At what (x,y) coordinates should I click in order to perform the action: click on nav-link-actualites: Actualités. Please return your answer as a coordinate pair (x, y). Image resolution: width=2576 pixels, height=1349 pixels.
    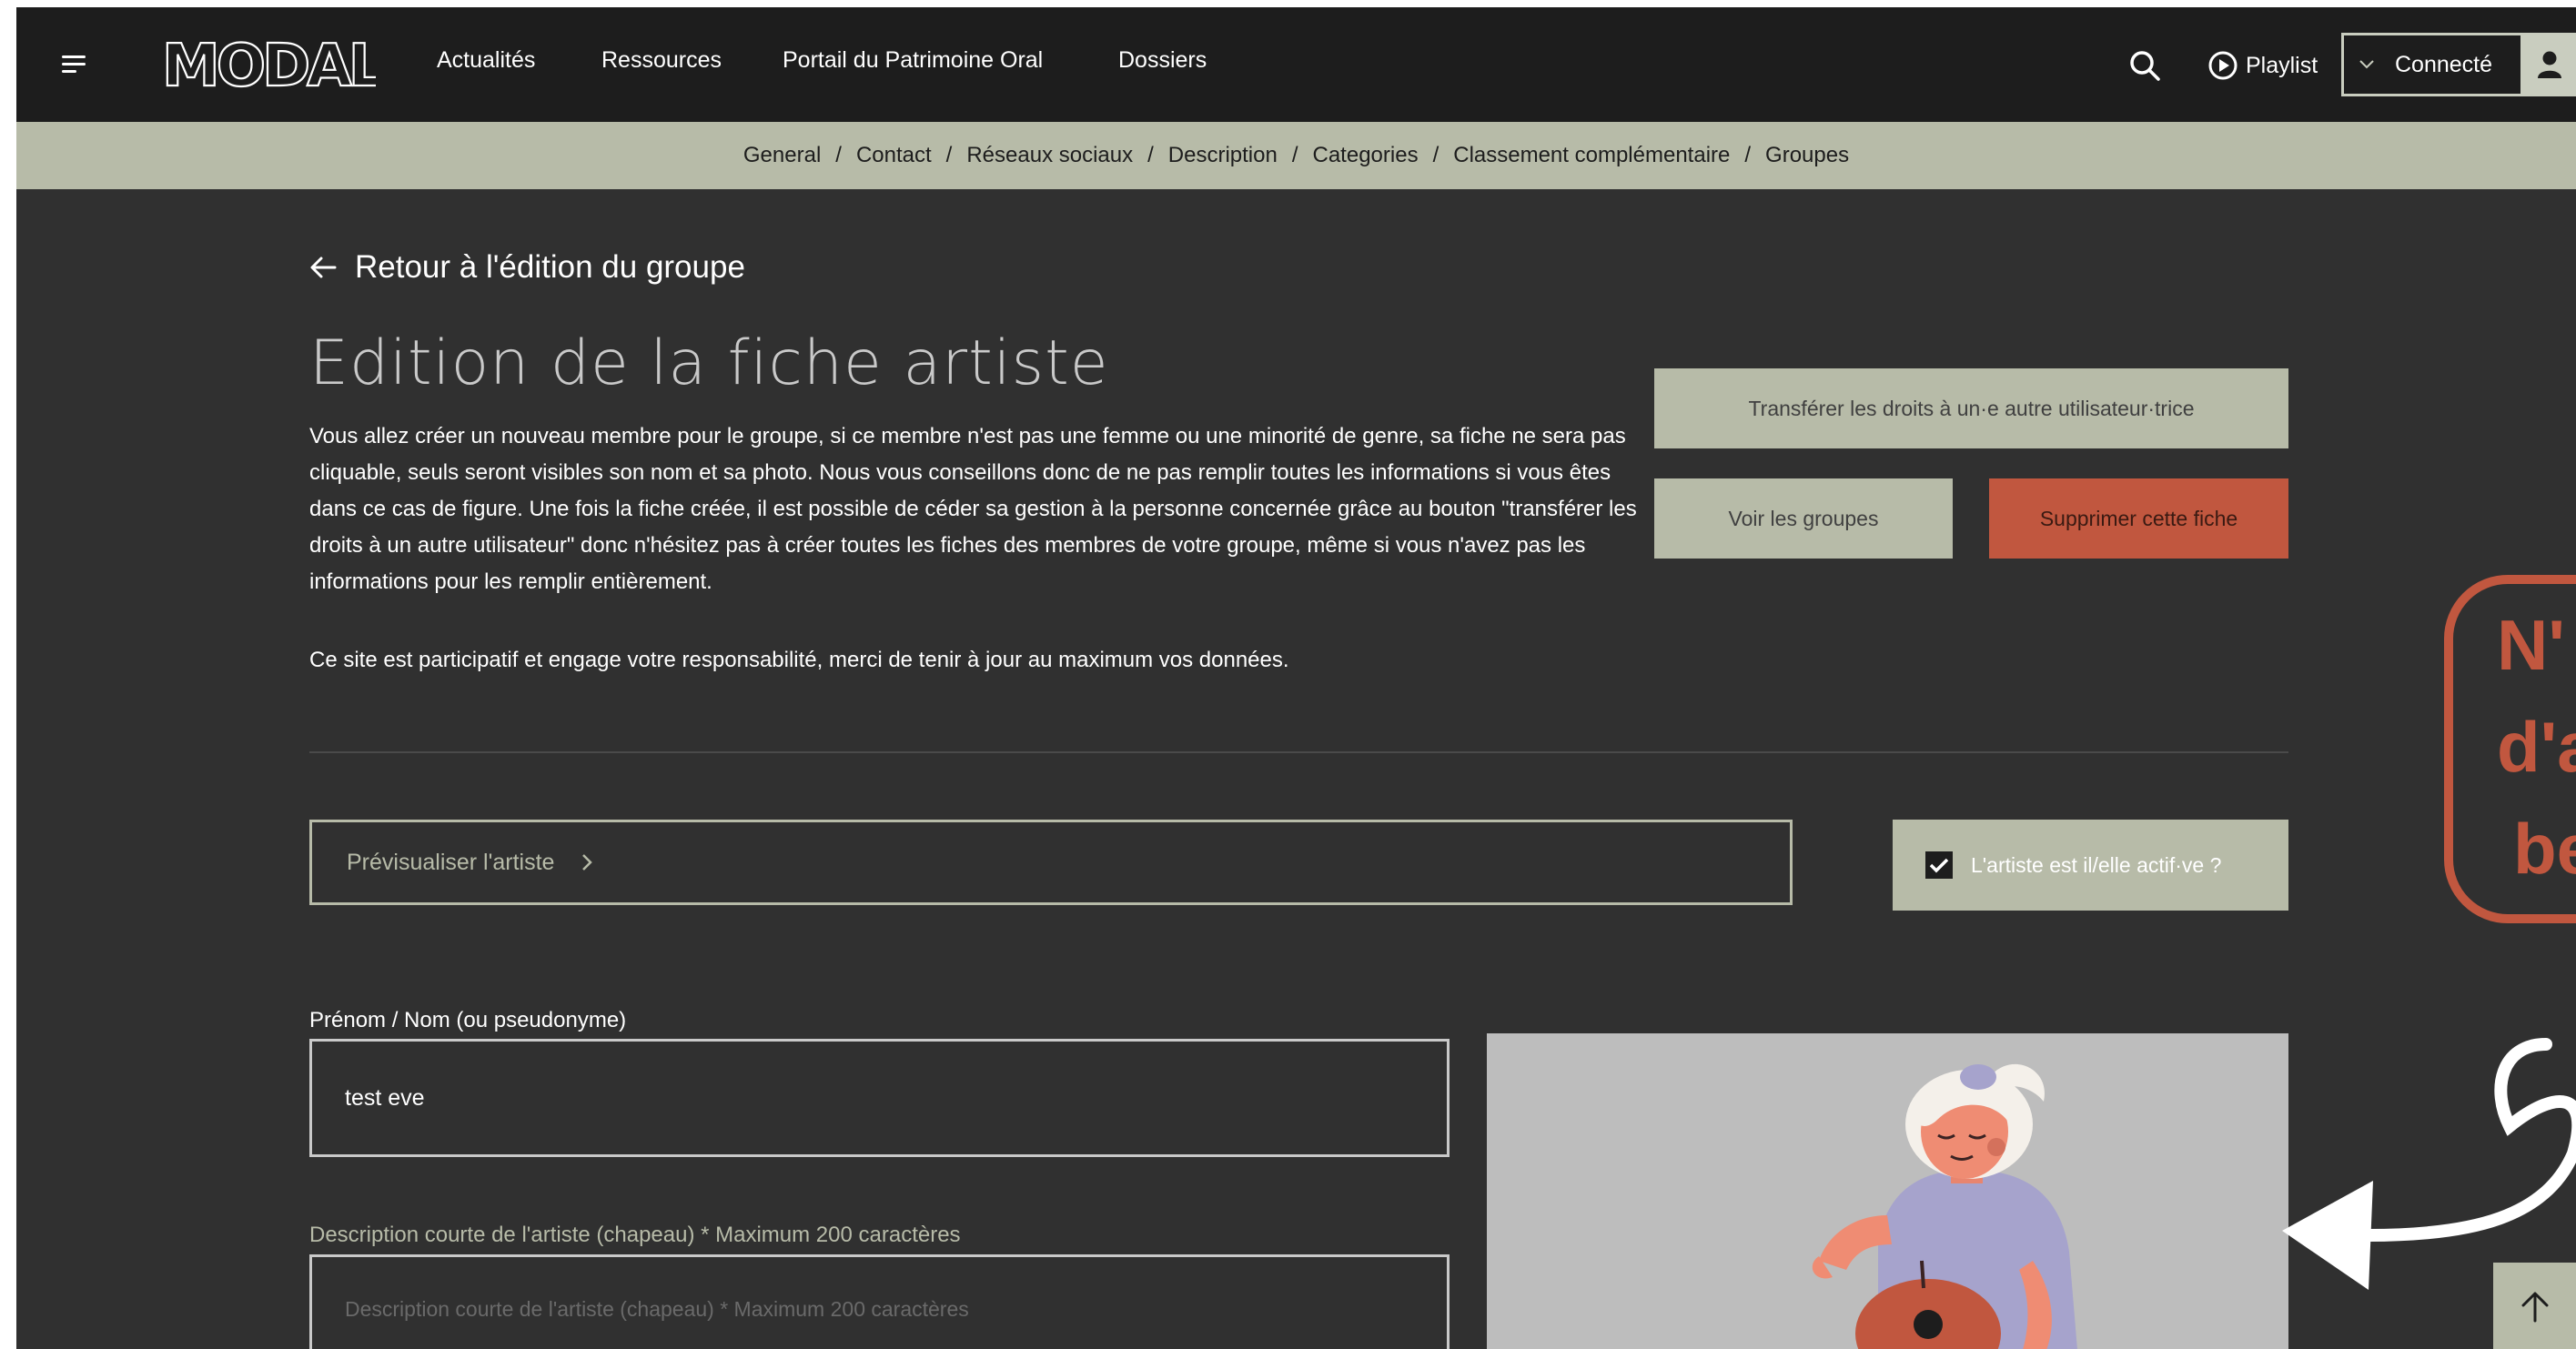
    Looking at the image, I should click on (486, 60).